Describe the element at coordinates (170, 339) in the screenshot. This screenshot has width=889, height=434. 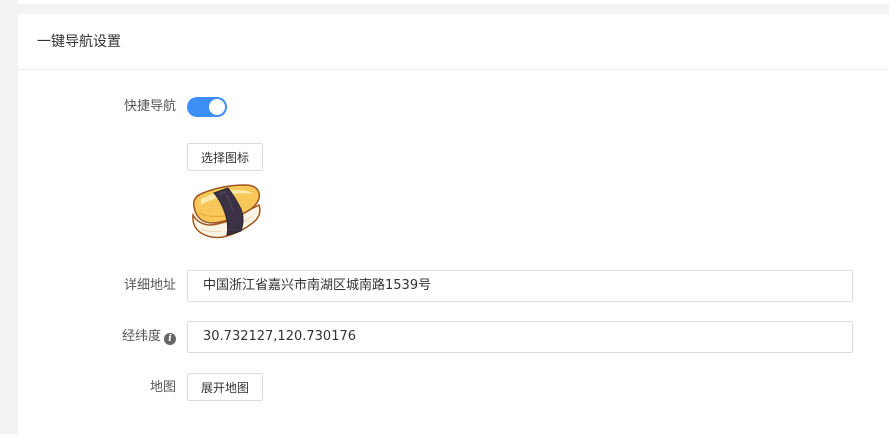
I see `info-icon: i` at that location.